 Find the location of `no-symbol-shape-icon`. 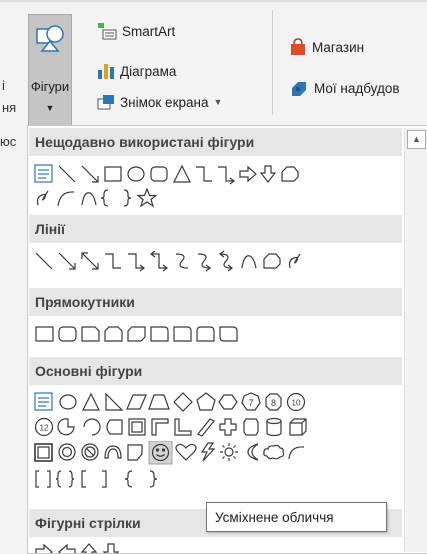

no-symbol-shape-icon is located at coordinates (90, 452).